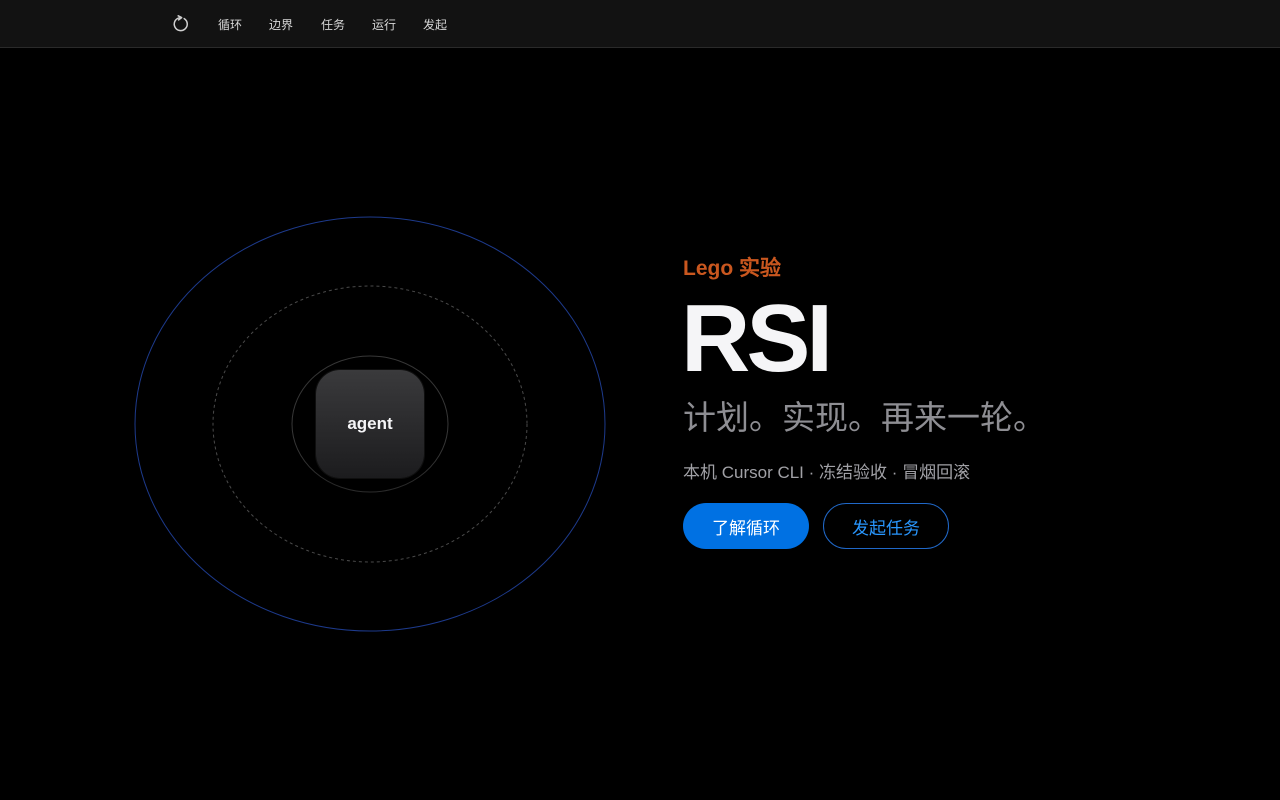 Image resolution: width=1280 pixels, height=800 pixels. I want to click on hero-title: RSI, so click(757, 338).